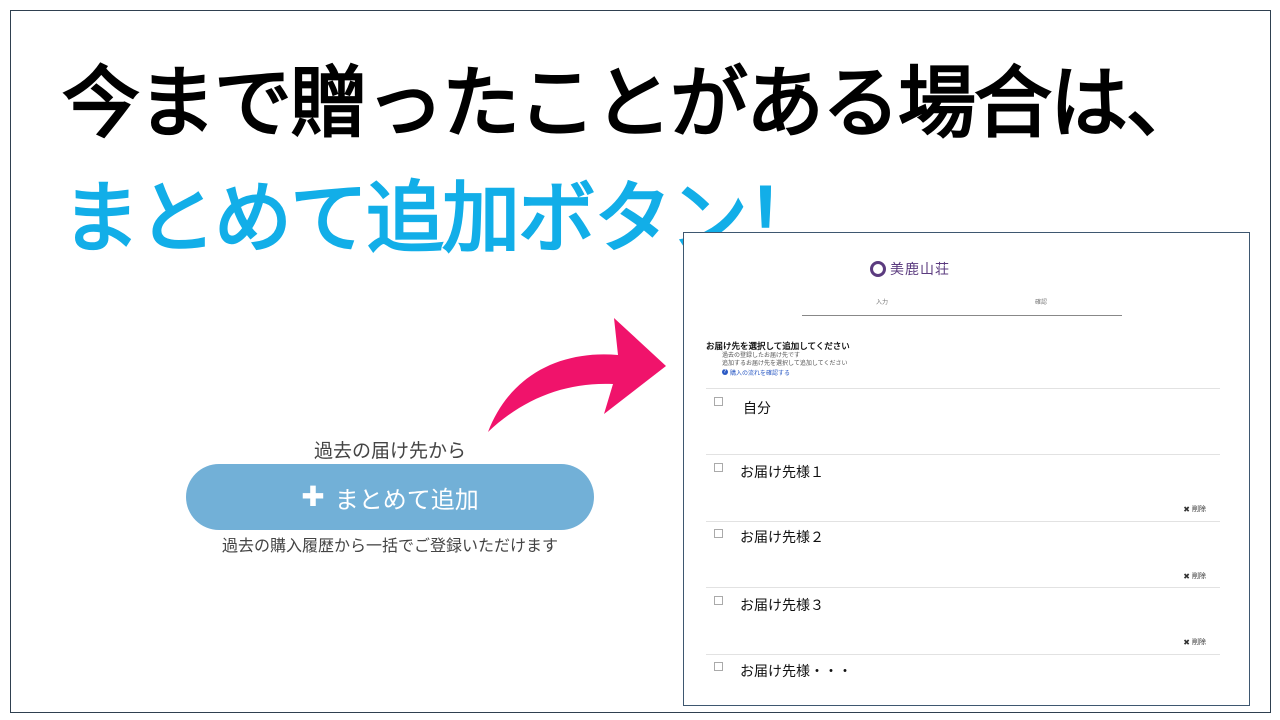  Describe the element at coordinates (725, 372) in the screenshot. I see `question-icon: ?` at that location.